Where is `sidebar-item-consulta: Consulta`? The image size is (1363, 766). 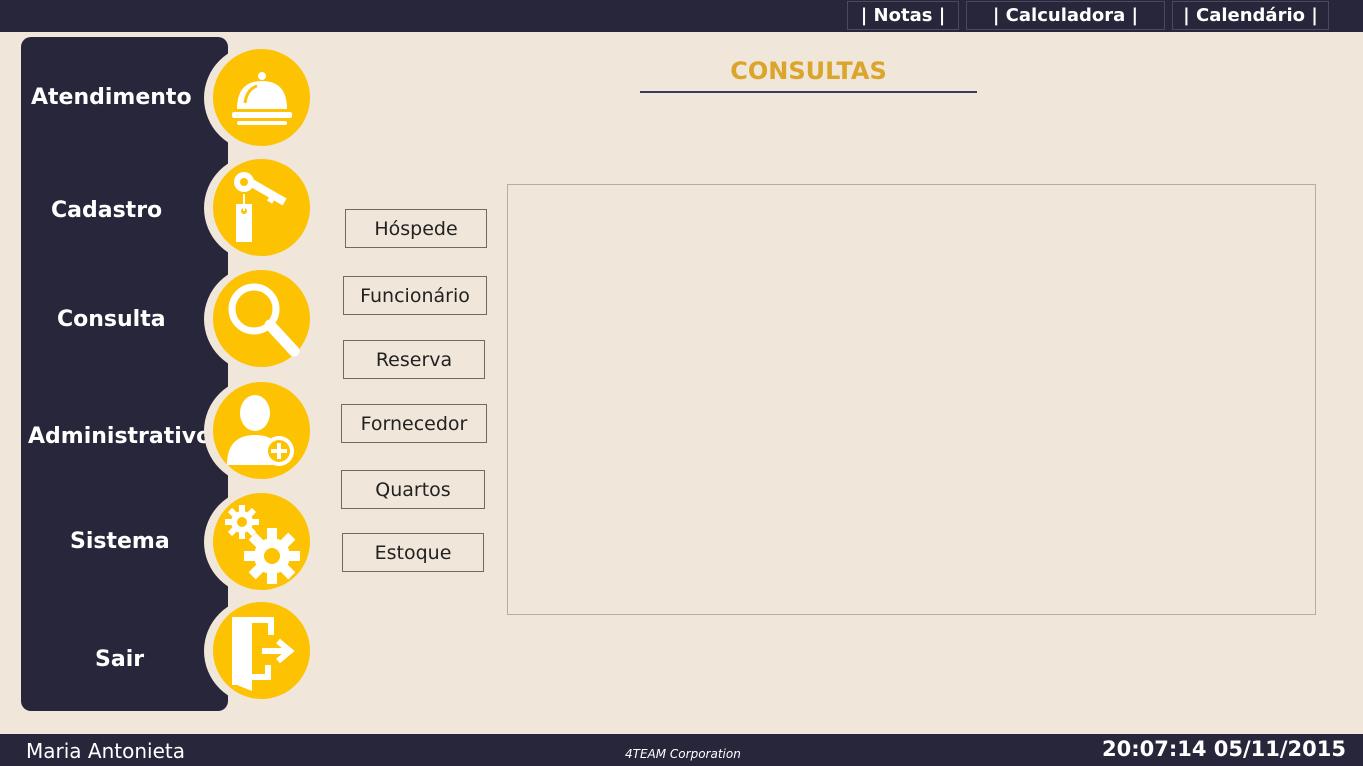 sidebar-item-consulta: Consulta is located at coordinates (166, 319).